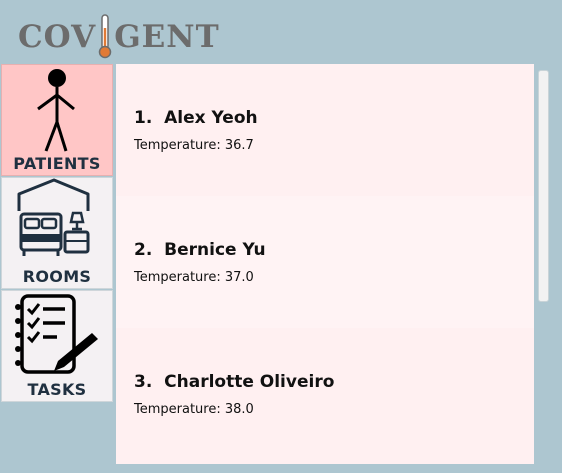 This screenshot has width=562, height=473. Describe the element at coordinates (105, 36) in the screenshot. I see `thermometer-icon` at that location.